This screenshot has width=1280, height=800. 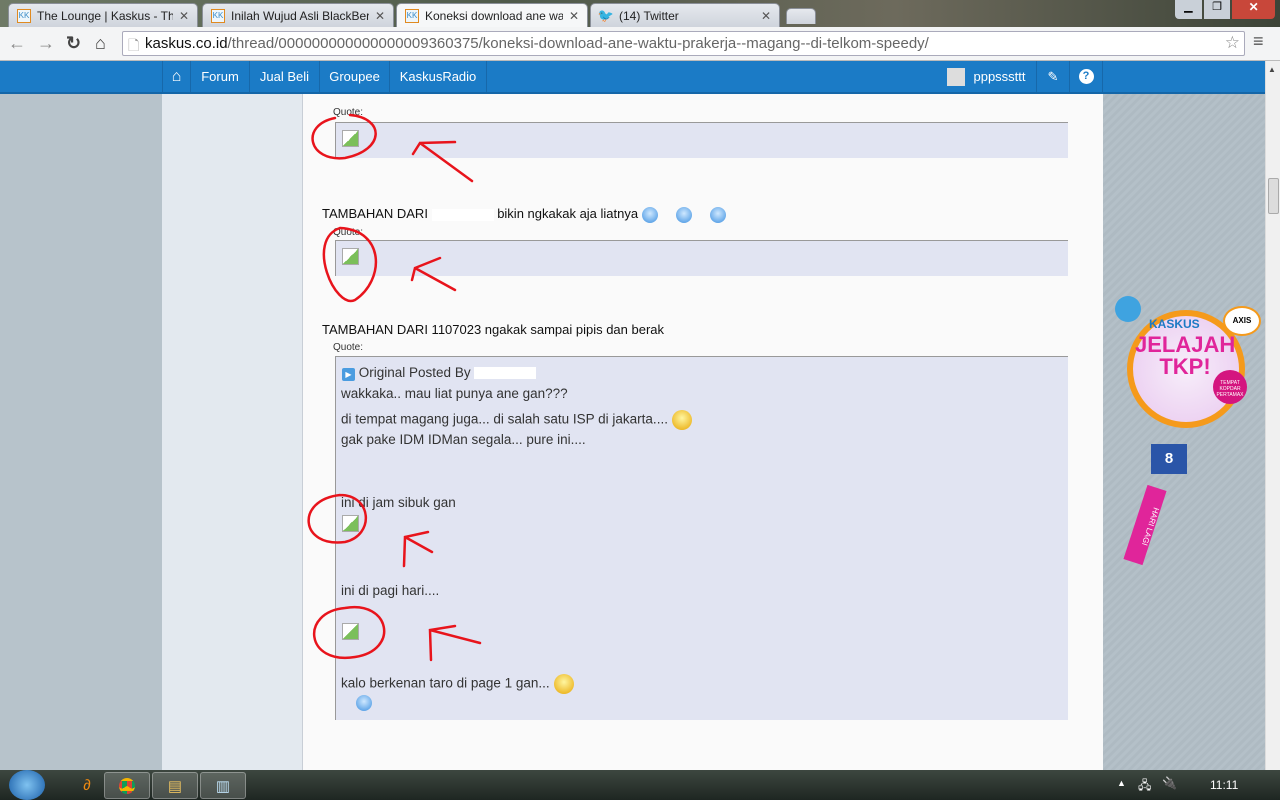 I want to click on mascot-icon, so click(x=1128, y=309).